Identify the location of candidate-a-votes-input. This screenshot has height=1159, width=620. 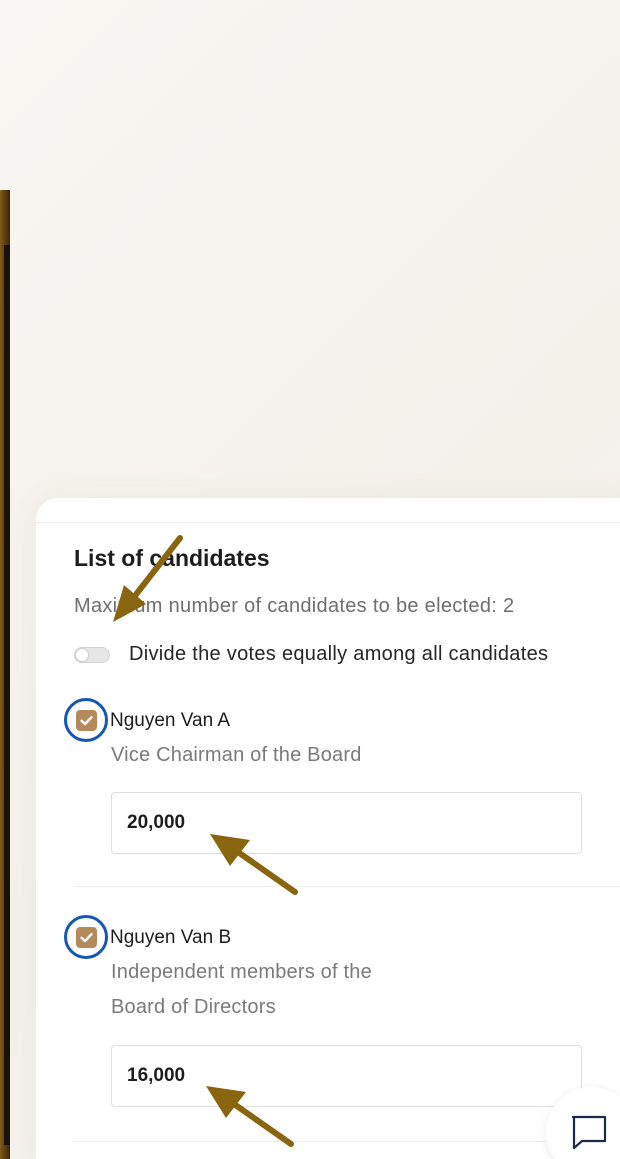
(346, 823).